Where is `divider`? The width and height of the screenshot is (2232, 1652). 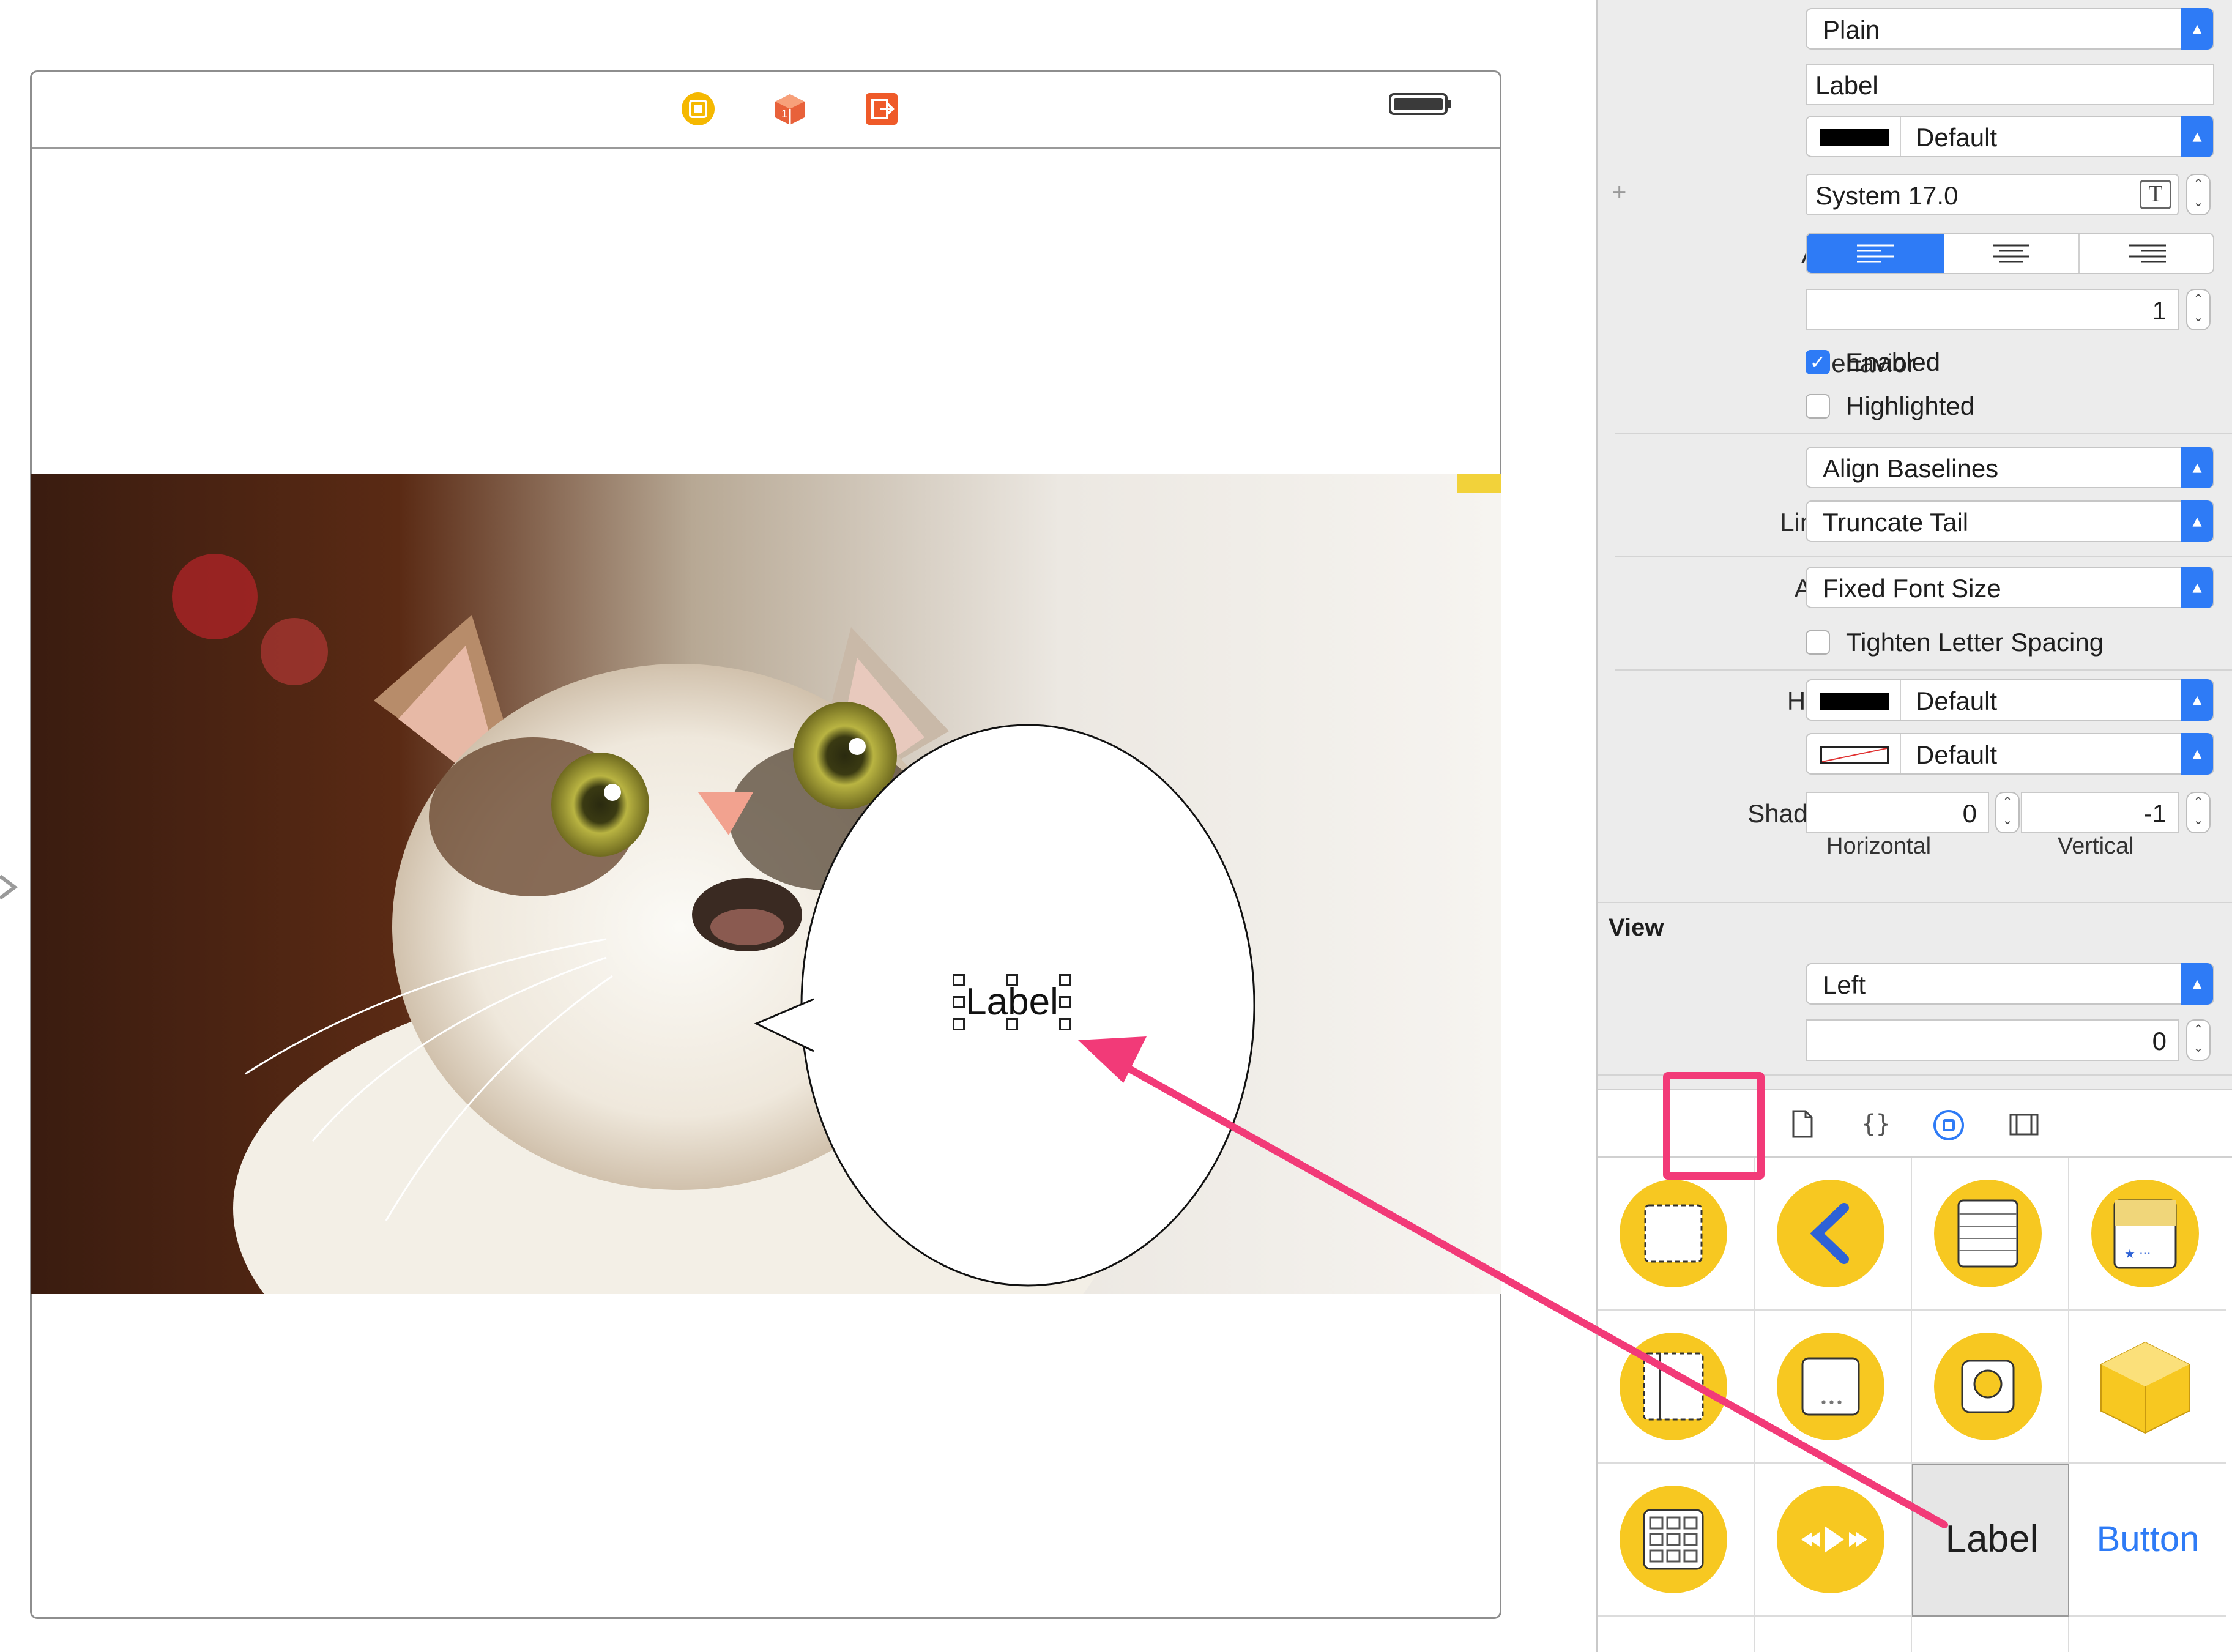
divider is located at coordinates (1915, 902).